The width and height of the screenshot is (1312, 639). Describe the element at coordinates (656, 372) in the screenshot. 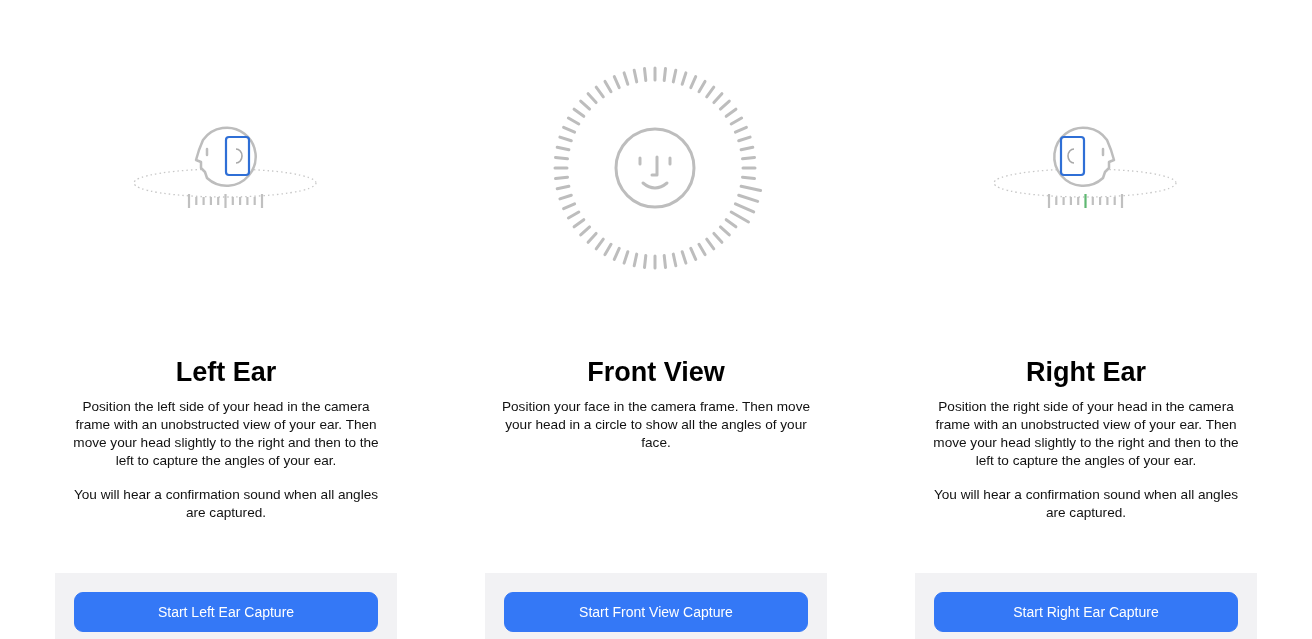

I see `section-title: Front View` at that location.